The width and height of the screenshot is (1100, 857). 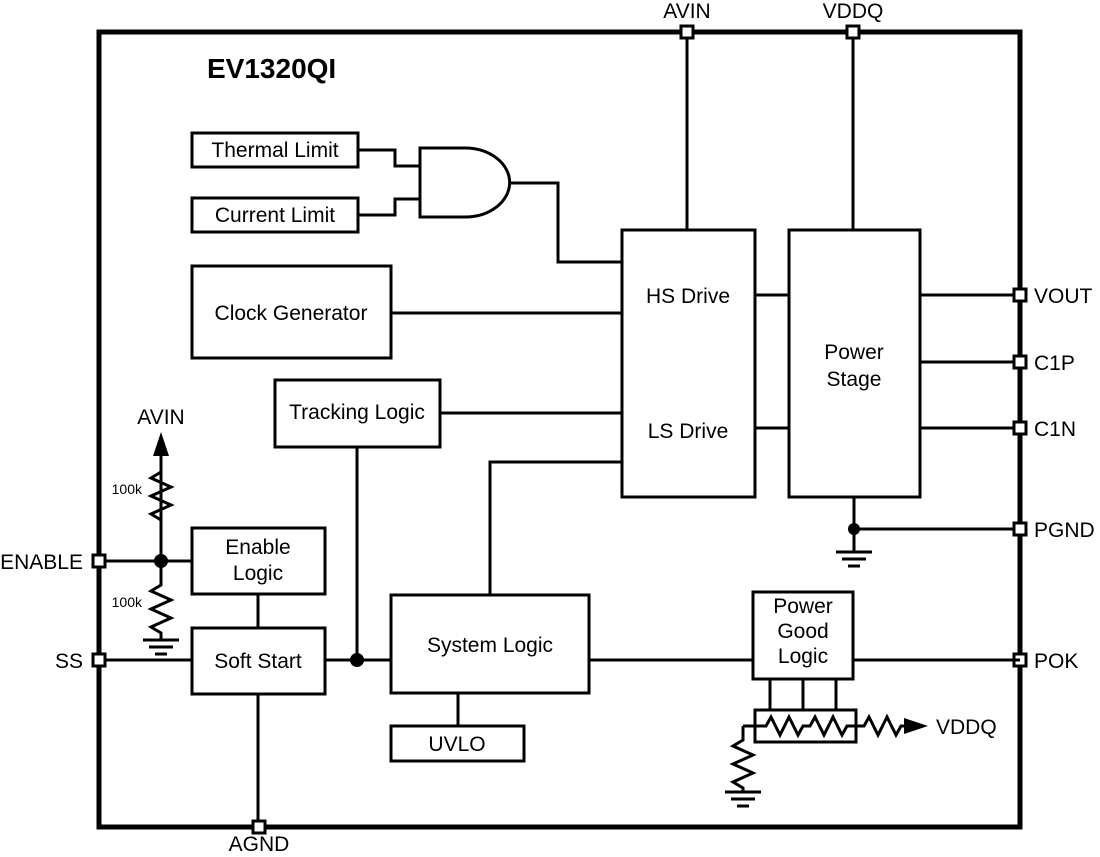 I want to click on pin-square-enable, so click(x=99, y=561).